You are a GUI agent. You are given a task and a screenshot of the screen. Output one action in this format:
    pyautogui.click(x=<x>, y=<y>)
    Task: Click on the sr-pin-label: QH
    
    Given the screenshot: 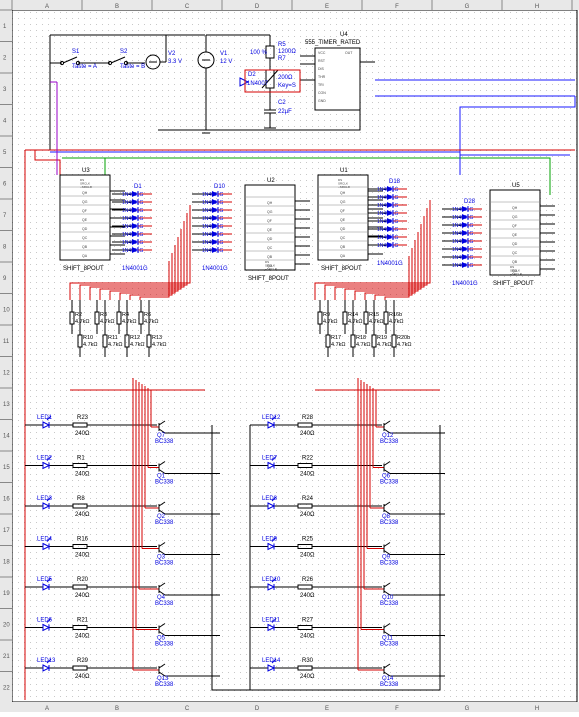 What is the action you would take?
    pyautogui.click(x=515, y=208)
    